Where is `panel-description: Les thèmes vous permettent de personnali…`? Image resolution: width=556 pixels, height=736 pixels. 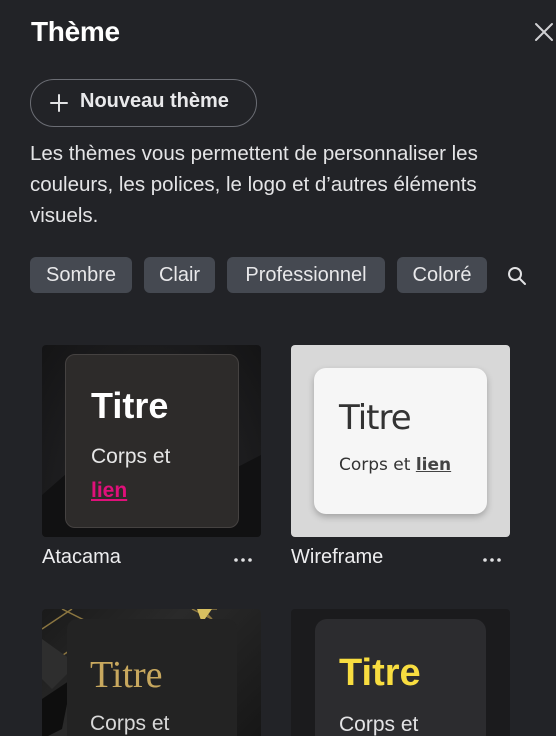 panel-description: Les thèmes vous permettent de personnali… is located at coordinates (254, 184).